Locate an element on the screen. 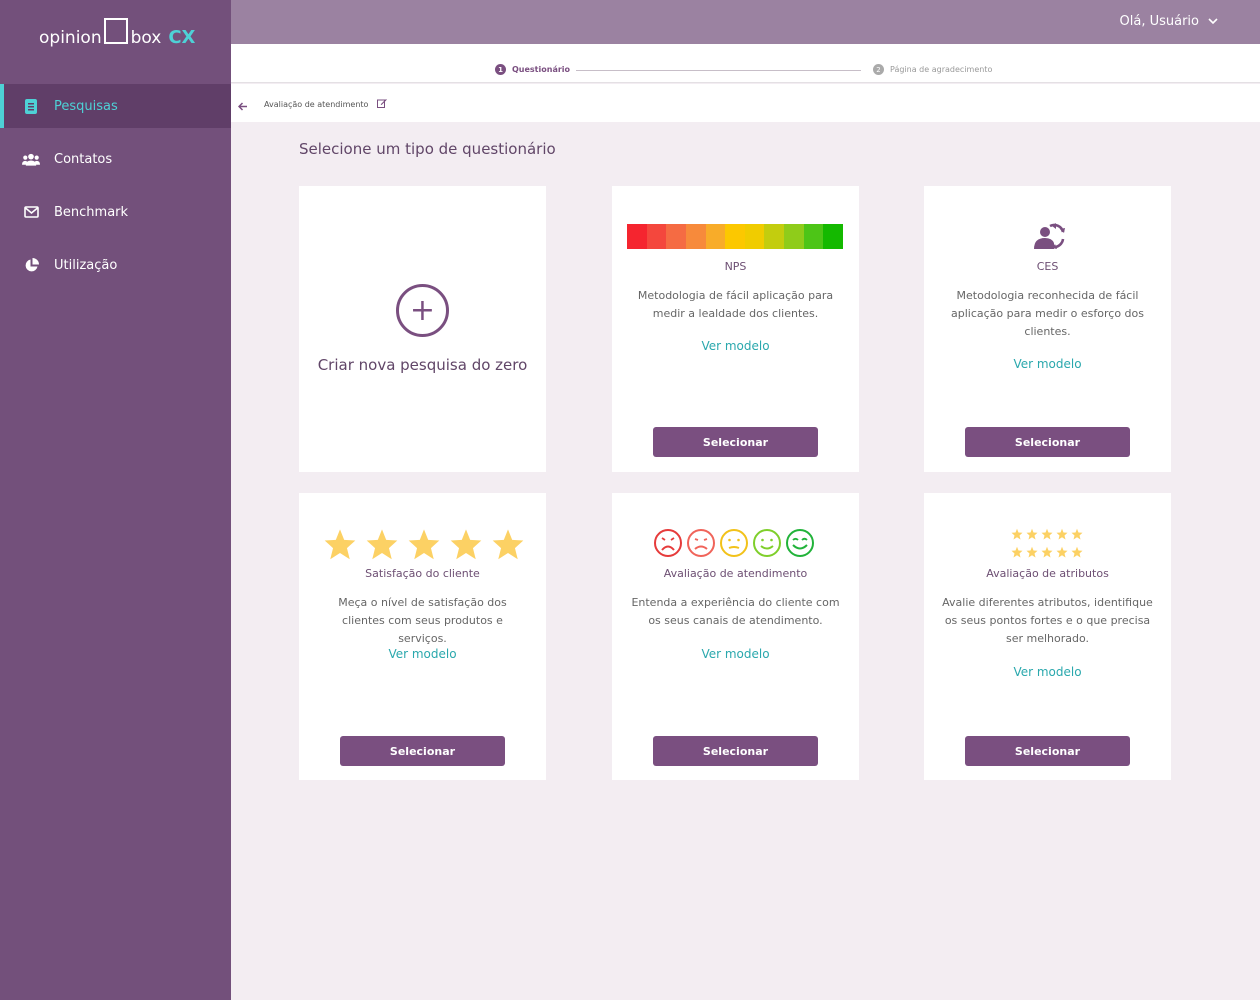 This screenshot has height=1000, width=1260. step-agradecimento: 2 Página de agradecimento is located at coordinates (932, 69).